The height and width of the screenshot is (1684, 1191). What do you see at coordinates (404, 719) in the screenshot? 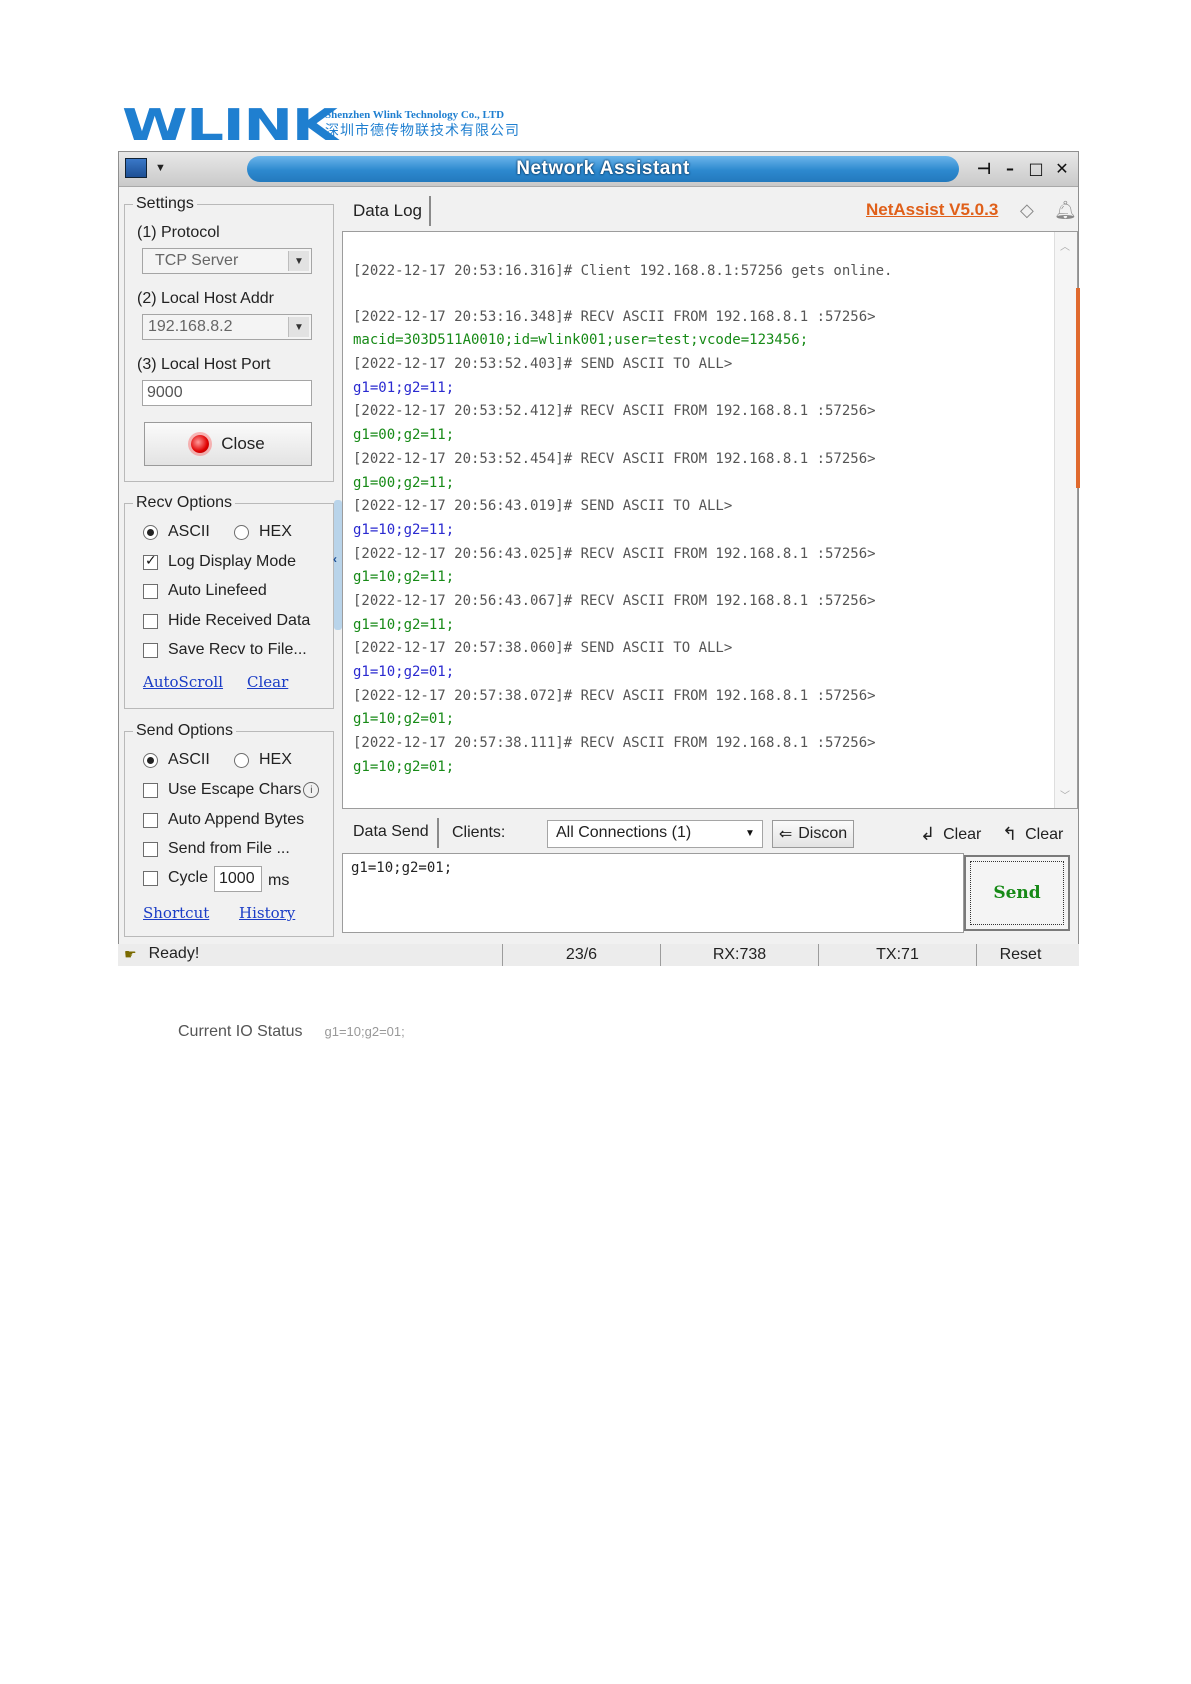
I see `log-line: g1=10;g2=01;` at bounding box center [404, 719].